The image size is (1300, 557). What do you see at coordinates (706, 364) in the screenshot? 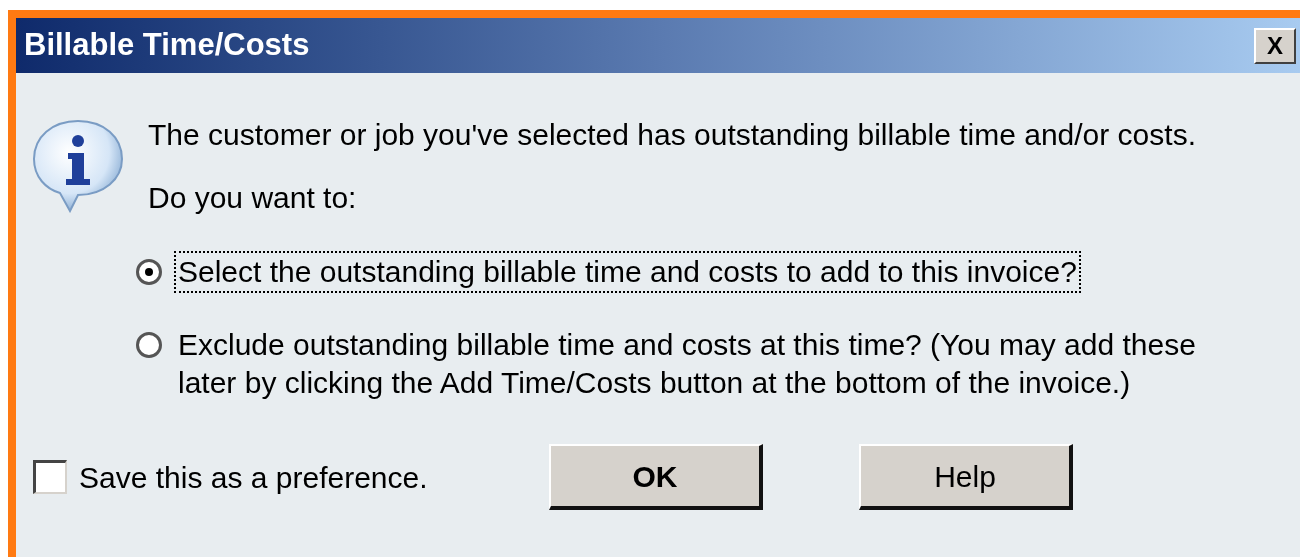
I see `option-label: Exclude outstanding billable time and costs at this time? (You may add these later by clicking the Add Time/Costs button at the bottom of the invoice.)` at bounding box center [706, 364].